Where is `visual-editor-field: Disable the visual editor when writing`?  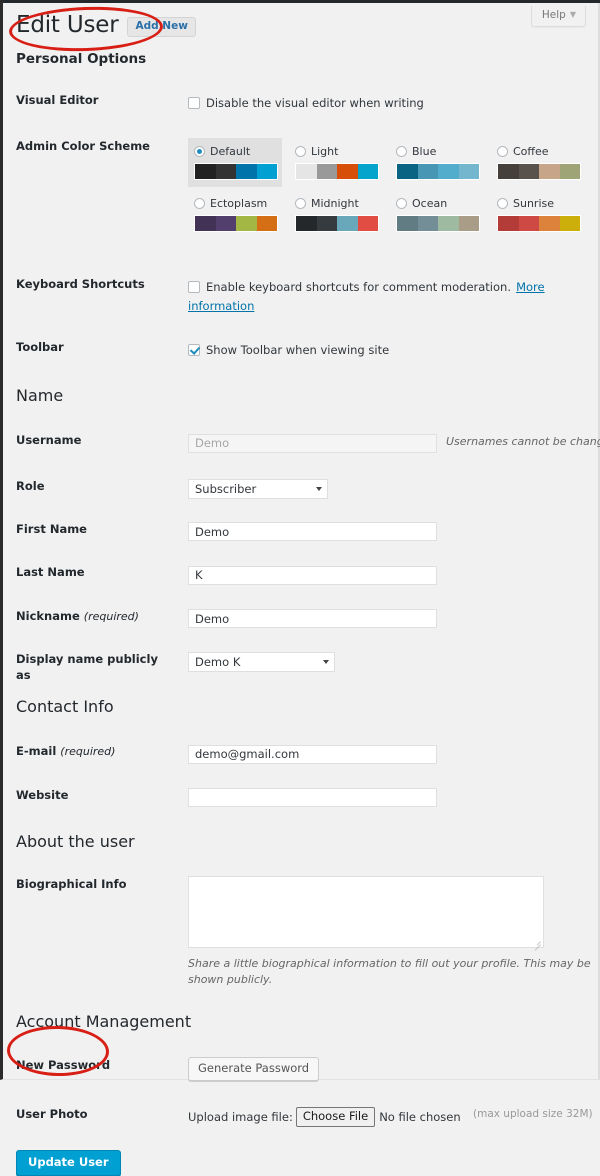 visual-editor-field: Disable the visual editor when writing is located at coordinates (393, 101).